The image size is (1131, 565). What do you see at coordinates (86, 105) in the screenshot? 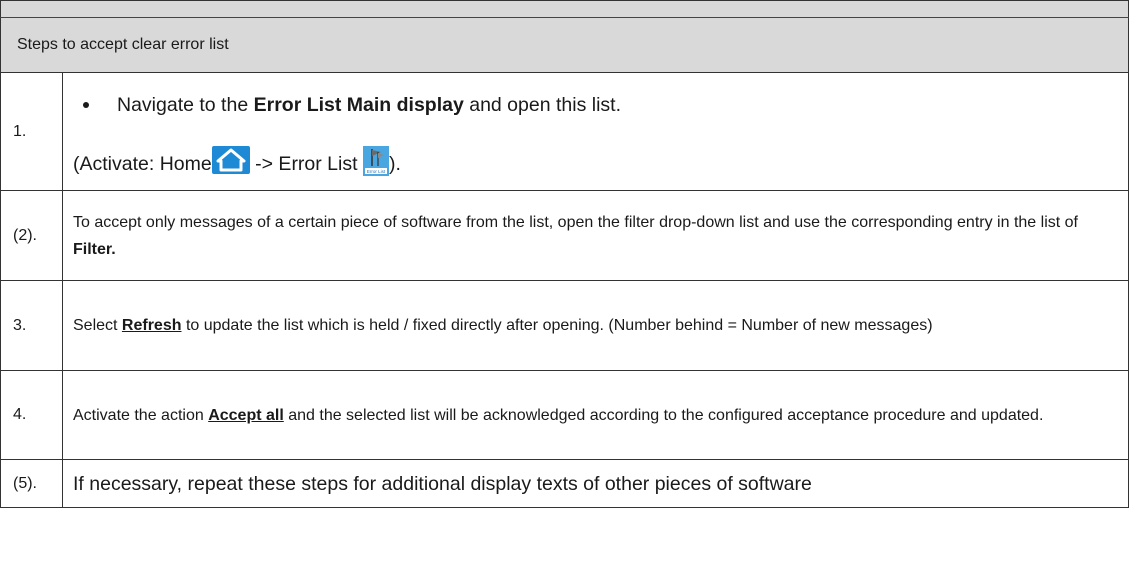
I see `bullet-icon` at bounding box center [86, 105].